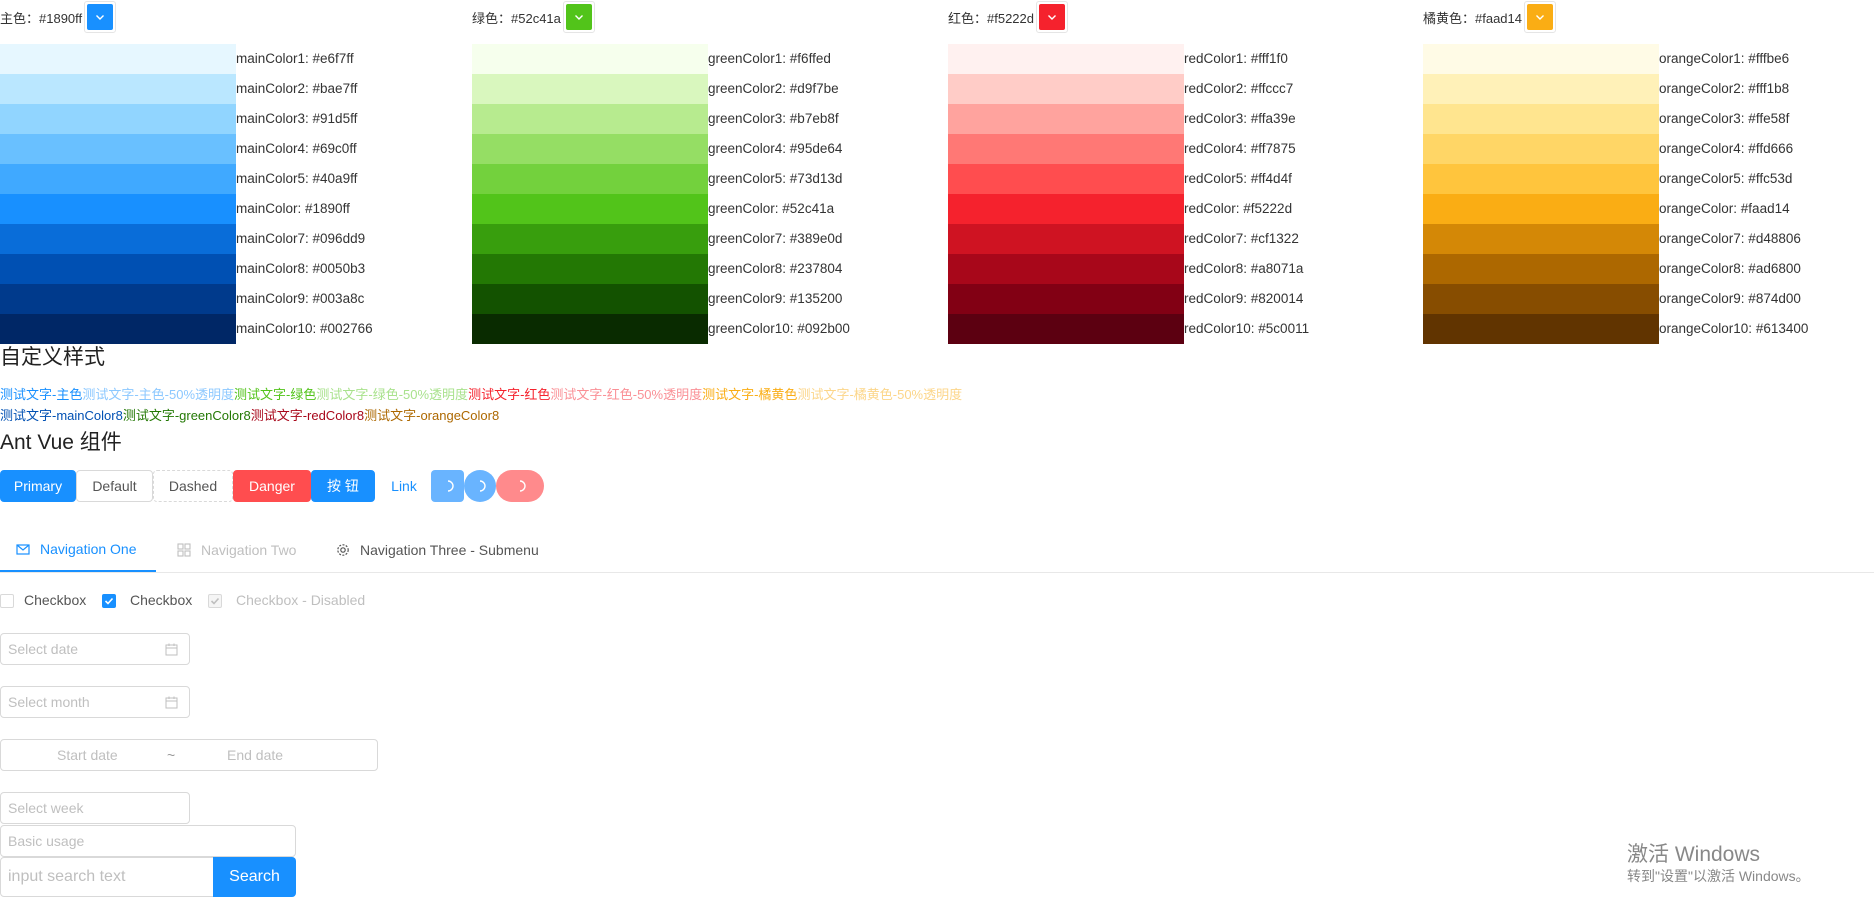 This screenshot has height=899, width=1874. I want to click on default-button: Default, so click(114, 486).